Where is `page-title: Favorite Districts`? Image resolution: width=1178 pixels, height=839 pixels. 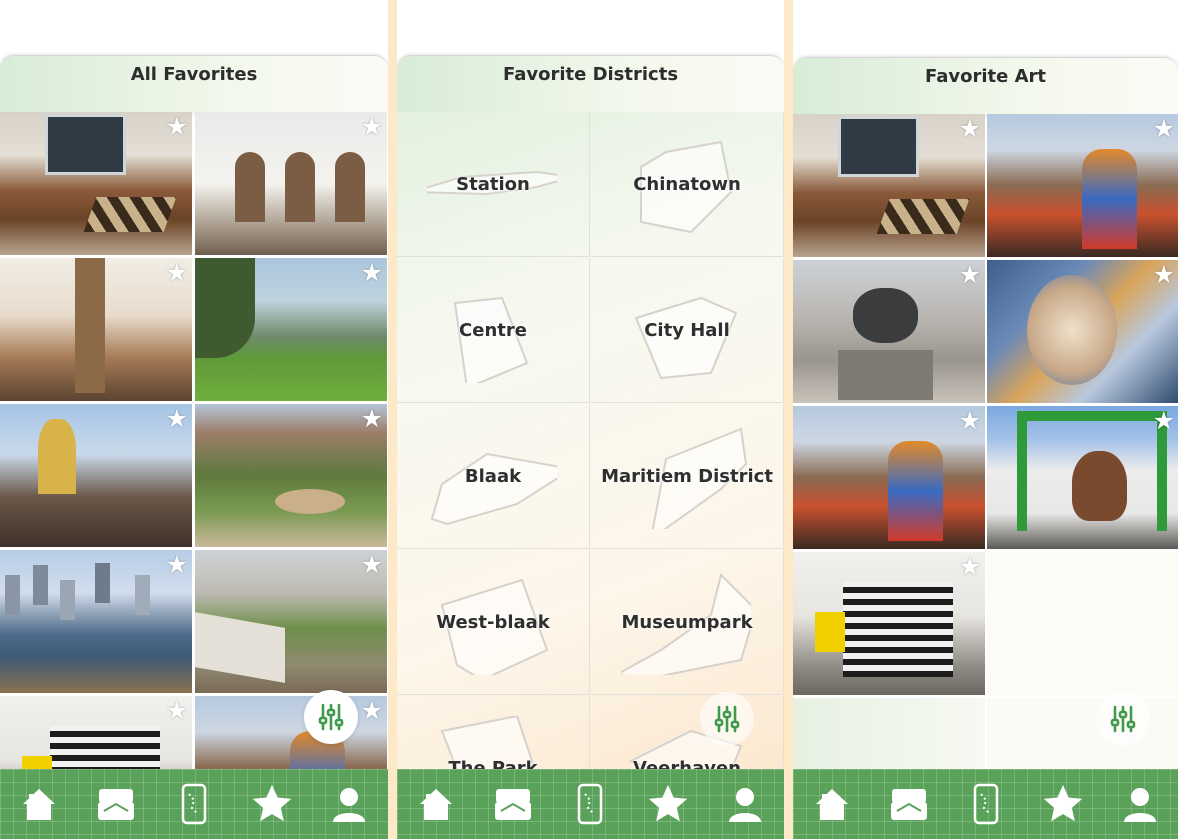 page-title: Favorite Districts is located at coordinates (590, 74).